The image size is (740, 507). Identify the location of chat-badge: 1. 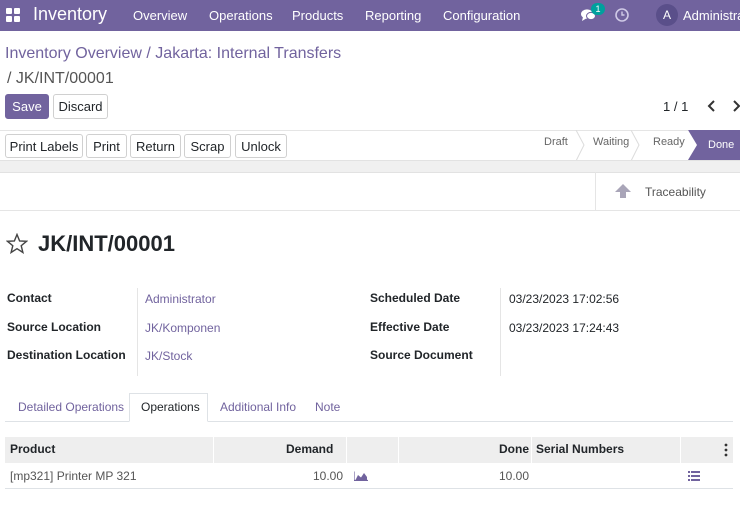
(598, 9).